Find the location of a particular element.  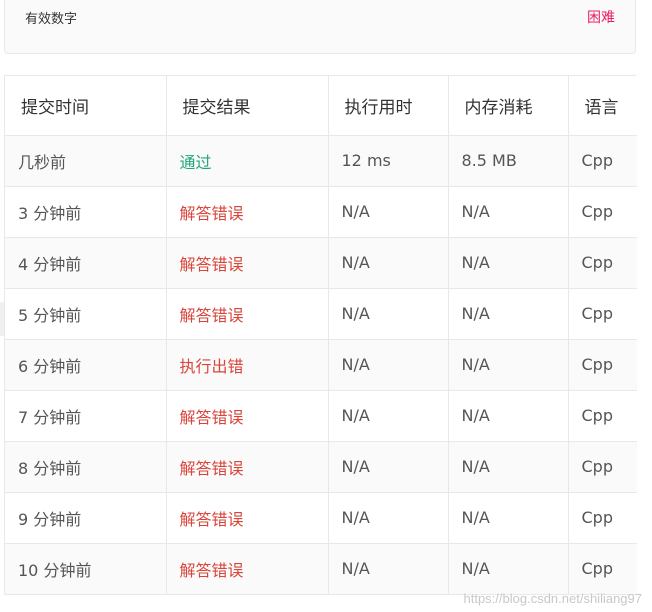

table-row: 4 分钟前 解答错误 N/A N/A Cpp is located at coordinates (321, 263).